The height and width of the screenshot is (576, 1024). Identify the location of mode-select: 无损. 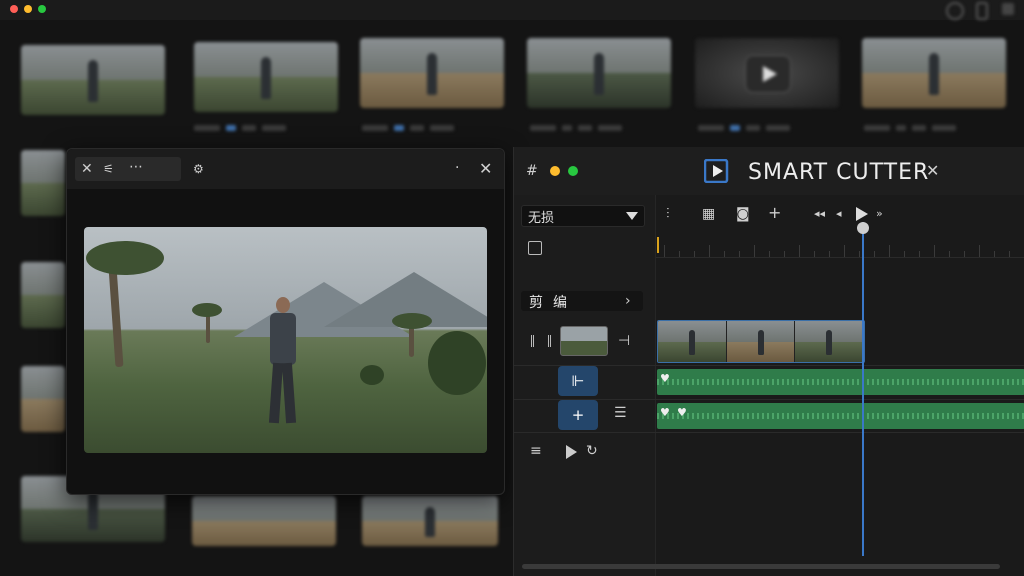
(583, 216).